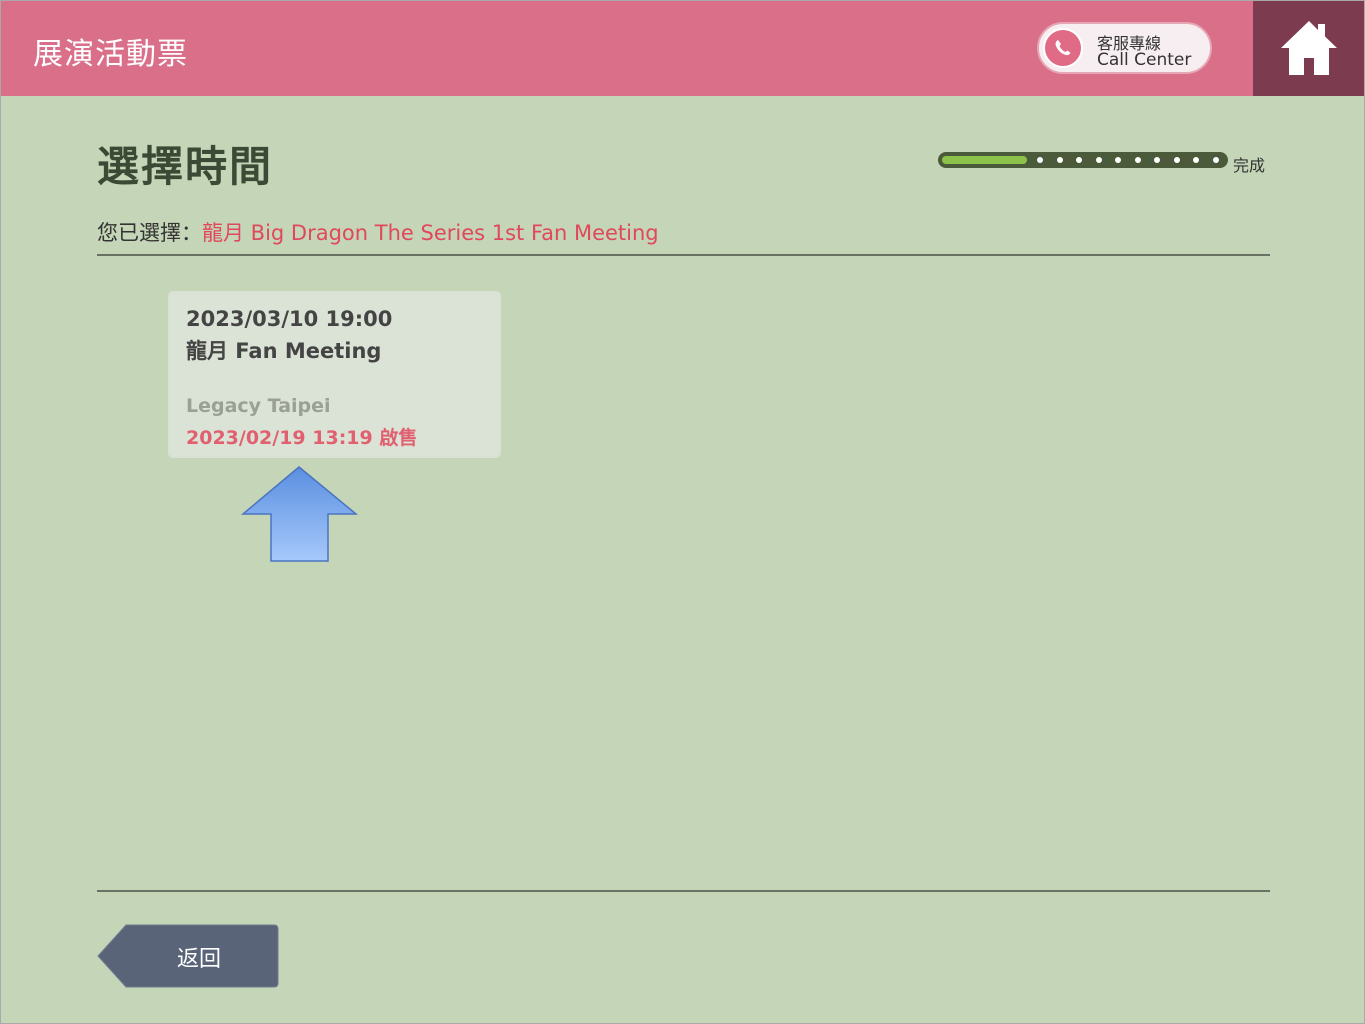  Describe the element at coordinates (185, 166) in the screenshot. I see `page-title: 選擇時間` at that location.